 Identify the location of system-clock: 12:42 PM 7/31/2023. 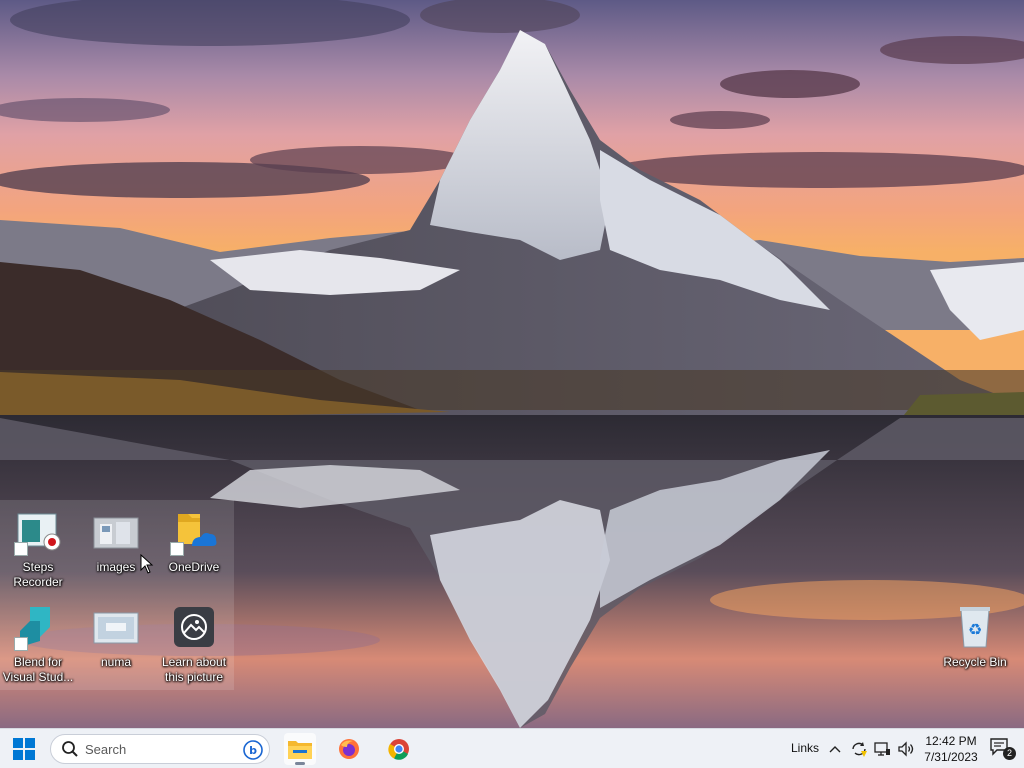
(951, 749).